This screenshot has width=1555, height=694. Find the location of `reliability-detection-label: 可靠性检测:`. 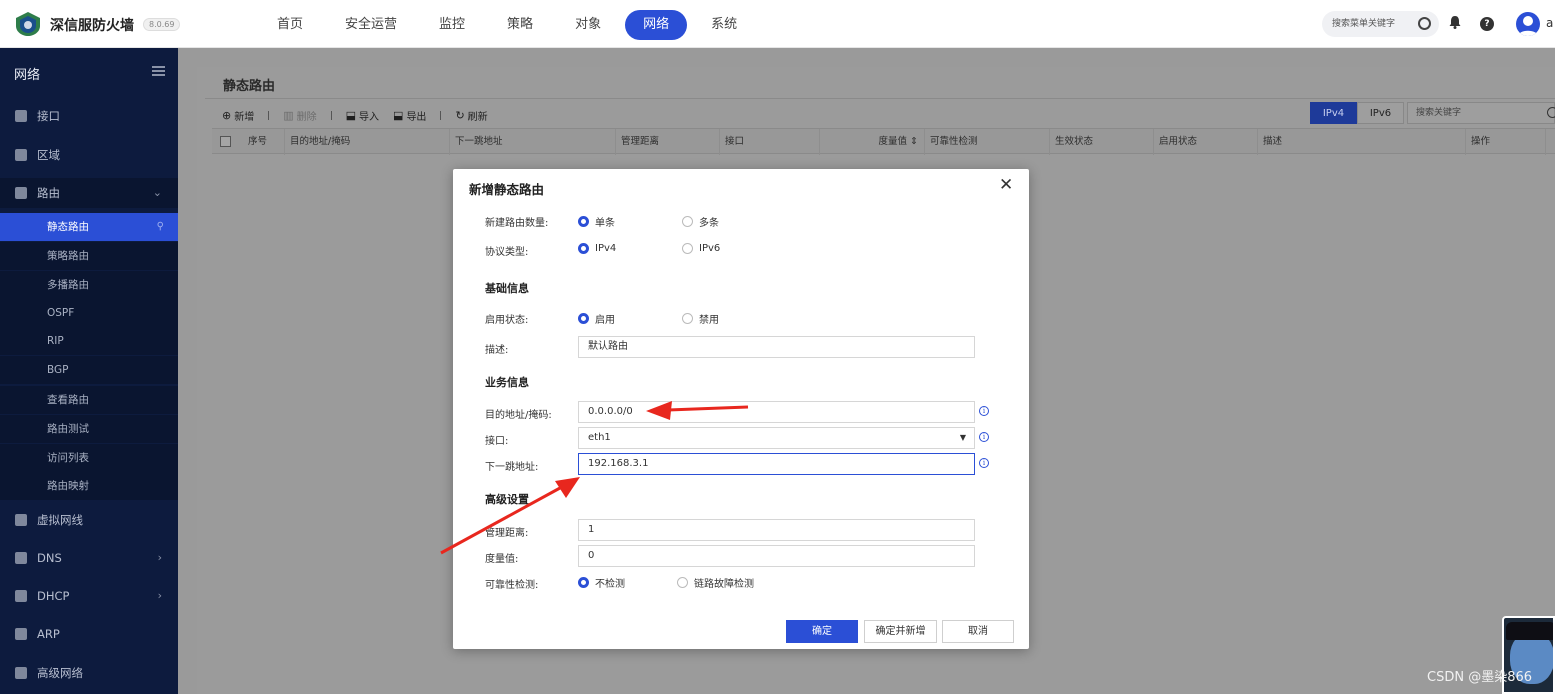

reliability-detection-label: 可靠性检测: is located at coordinates (512, 585).